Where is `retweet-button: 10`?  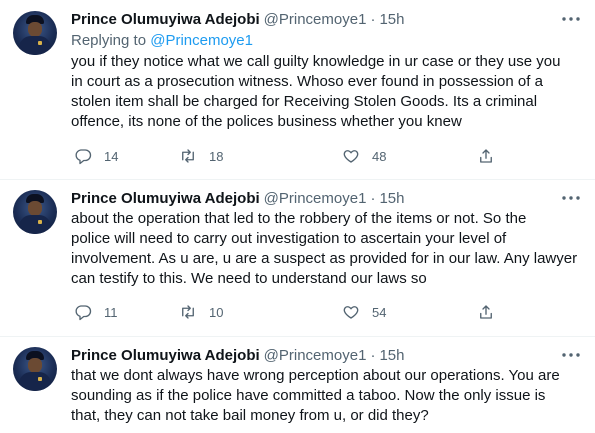
retweet-button: 10 is located at coordinates (201, 312).